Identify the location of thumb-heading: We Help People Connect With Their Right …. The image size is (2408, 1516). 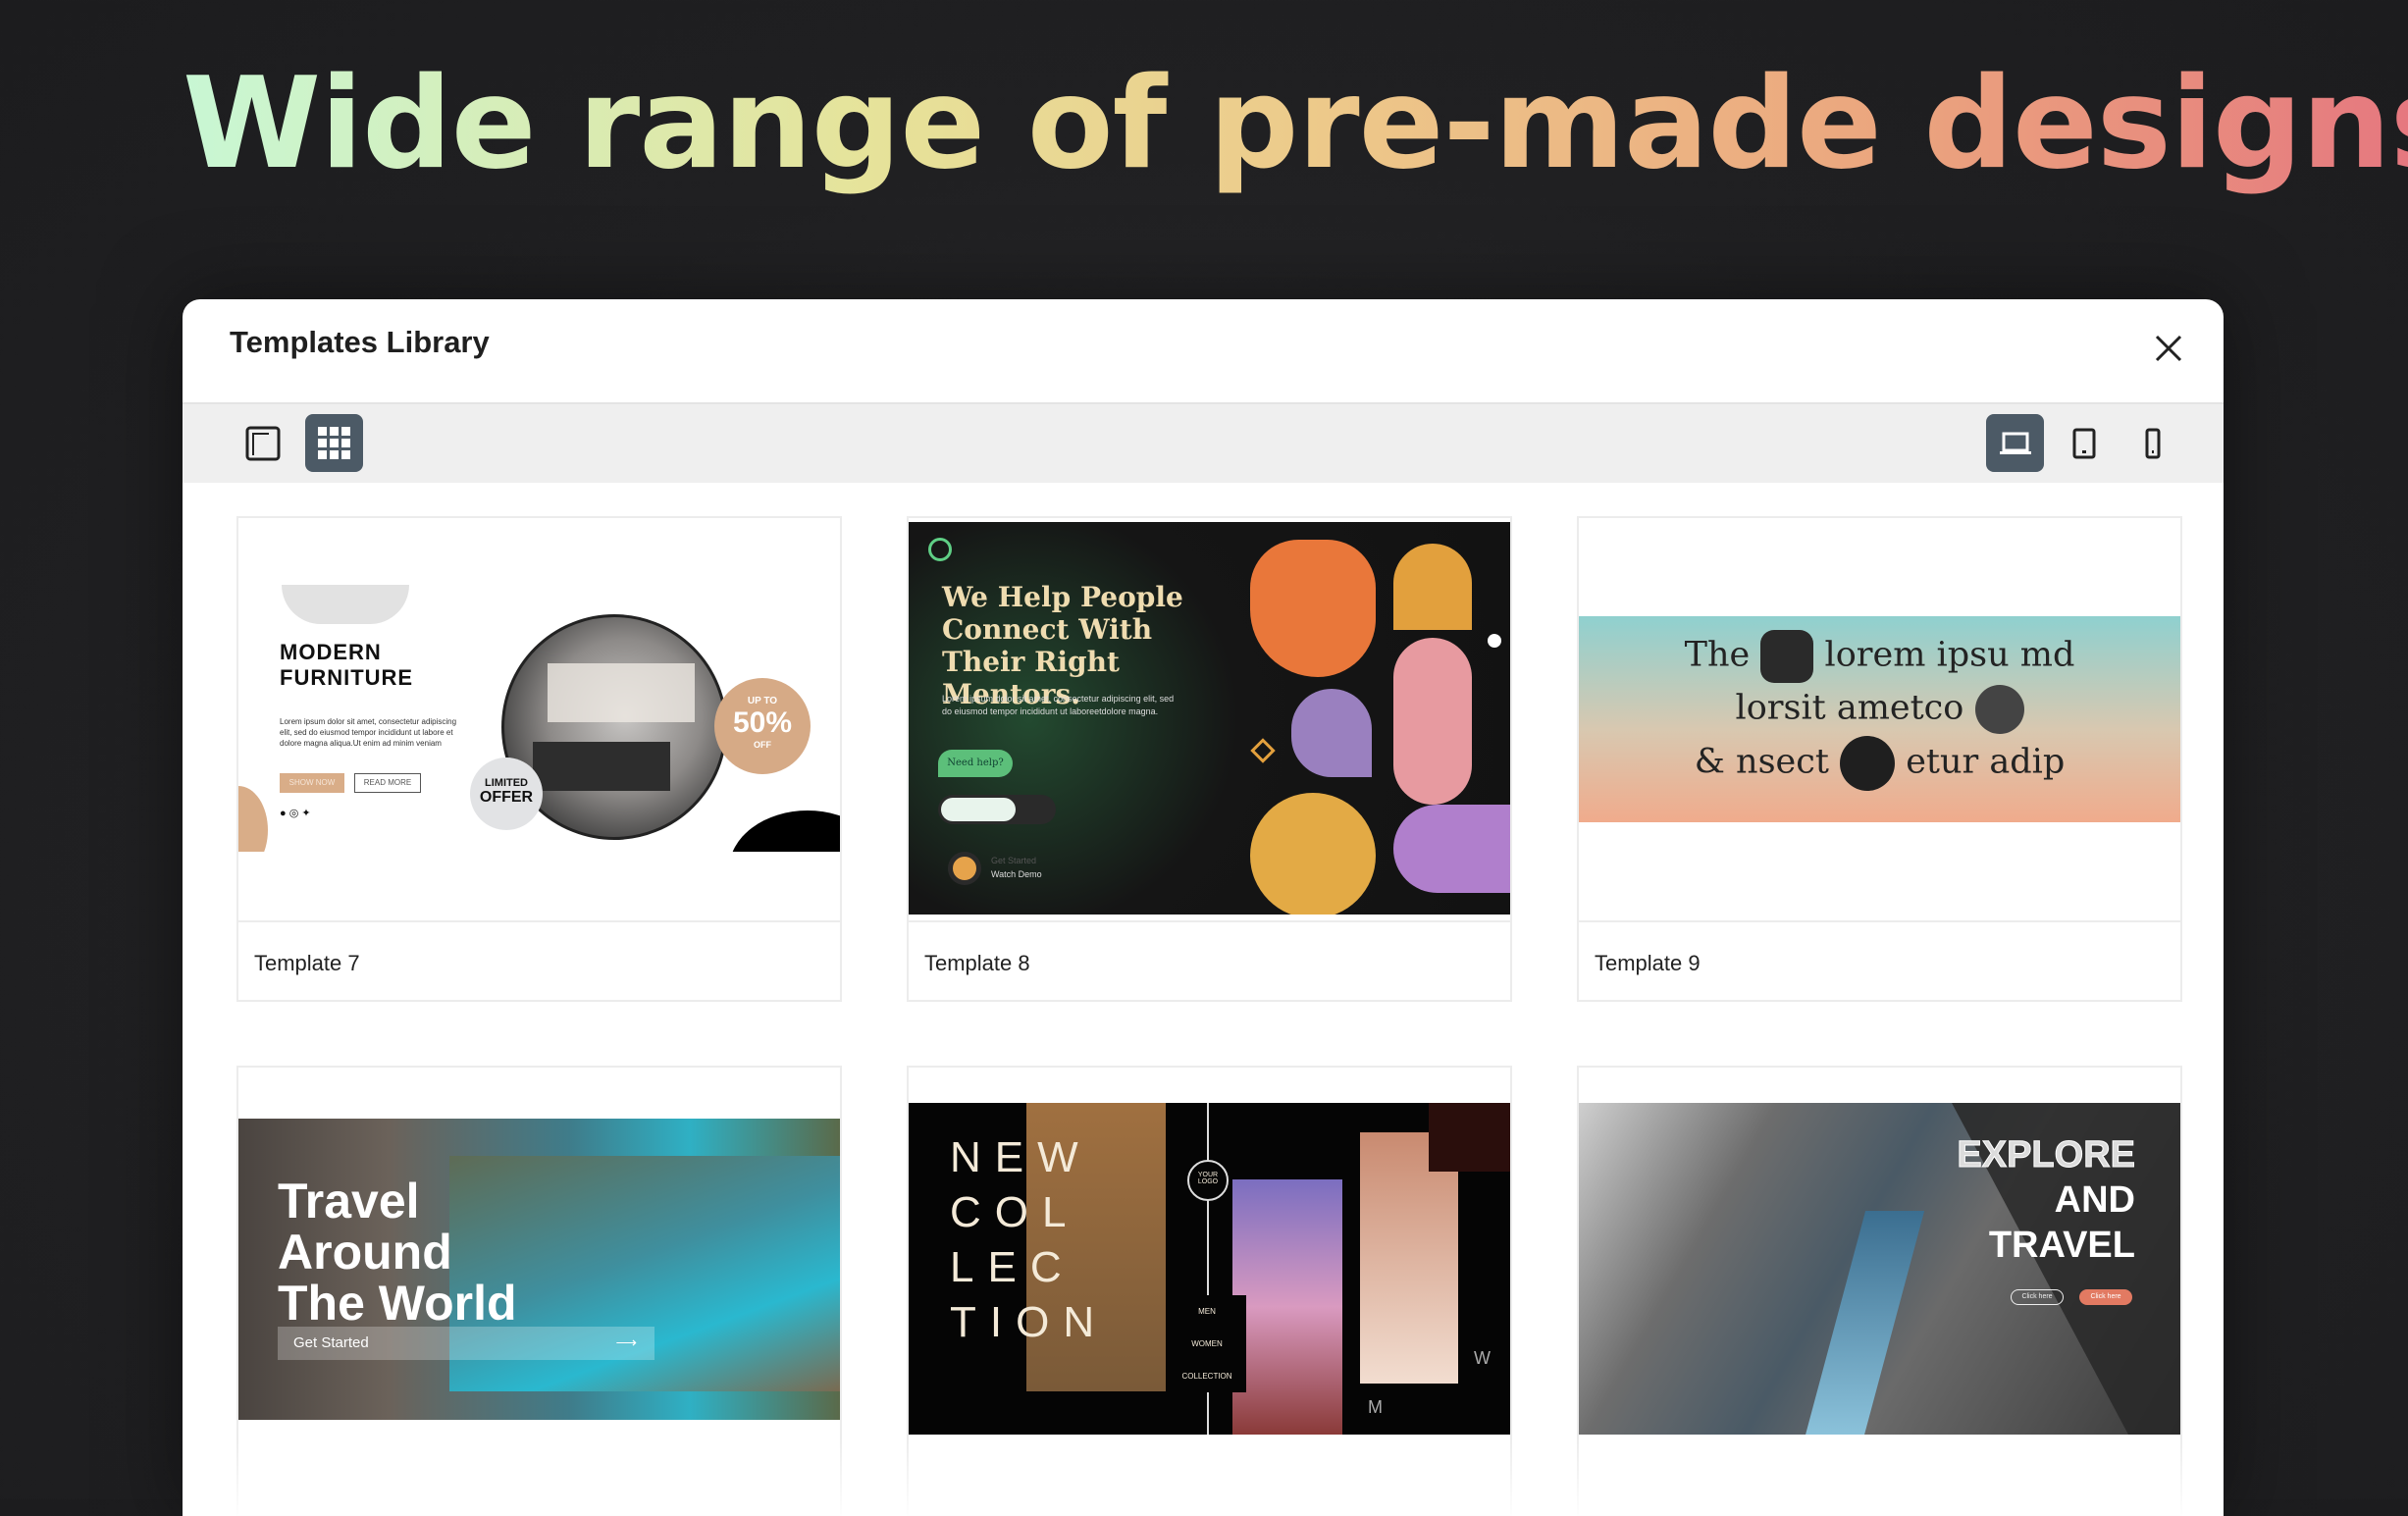
(1062, 645).